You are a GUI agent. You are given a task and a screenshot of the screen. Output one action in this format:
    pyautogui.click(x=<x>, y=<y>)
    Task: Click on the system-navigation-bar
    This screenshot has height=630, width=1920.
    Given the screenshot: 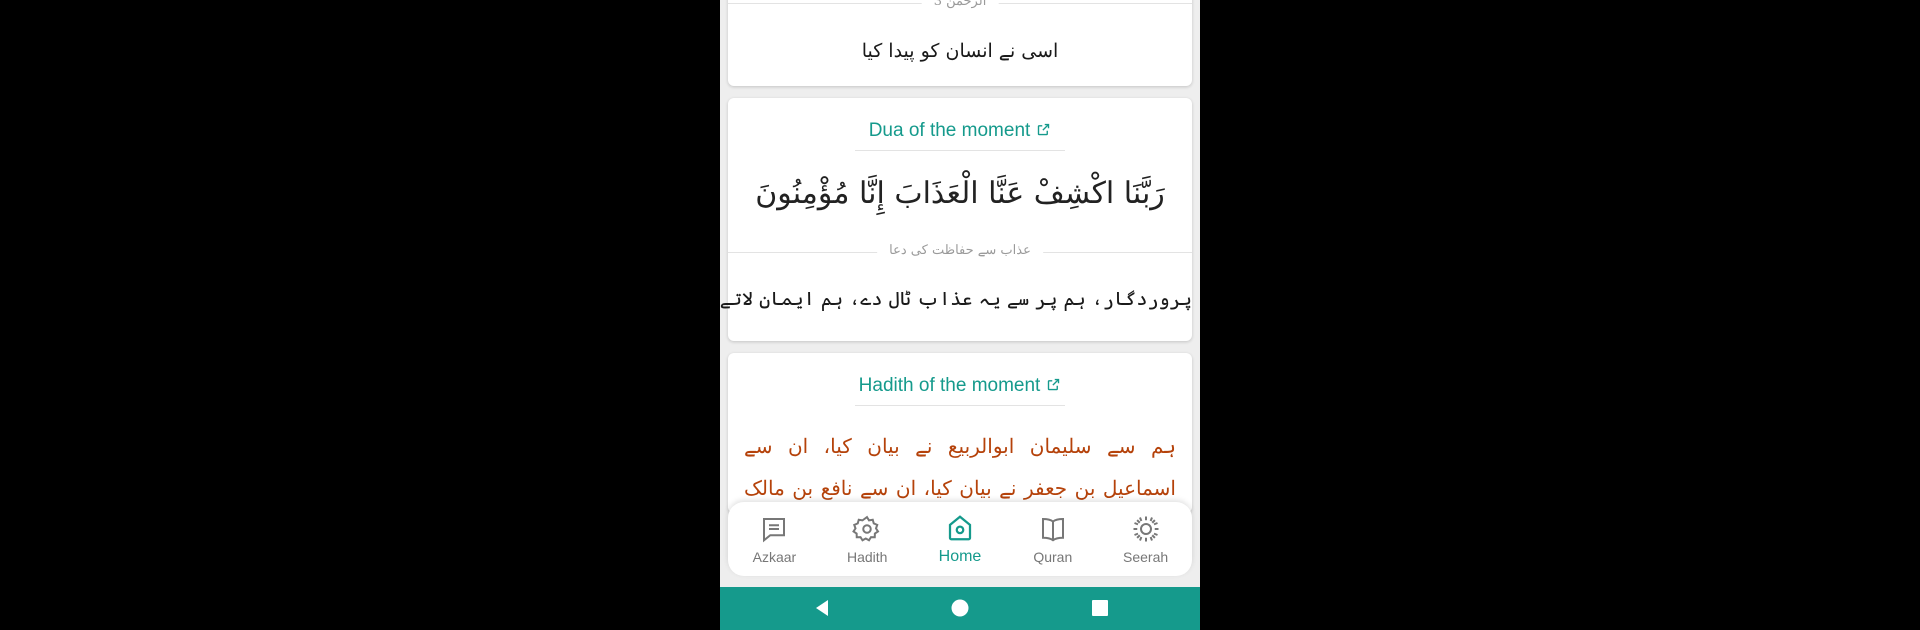 What is the action you would take?
    pyautogui.click(x=960, y=608)
    